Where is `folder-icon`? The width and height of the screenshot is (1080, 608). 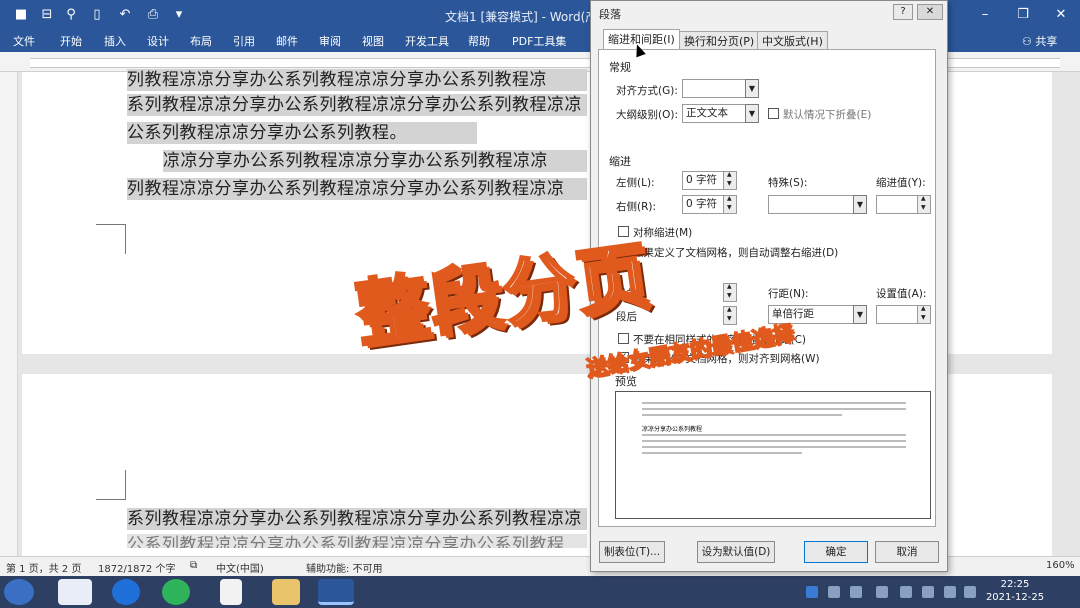 folder-icon is located at coordinates (286, 592).